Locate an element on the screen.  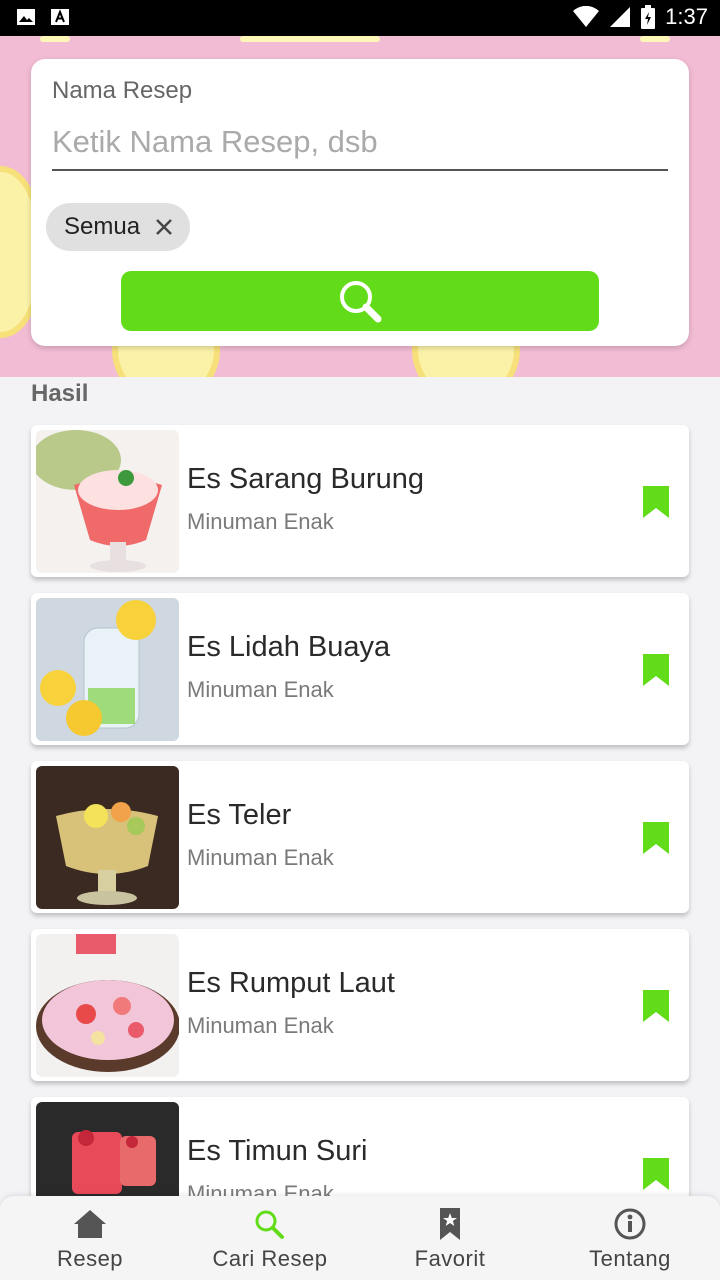
wifi-icon is located at coordinates (586, 16).